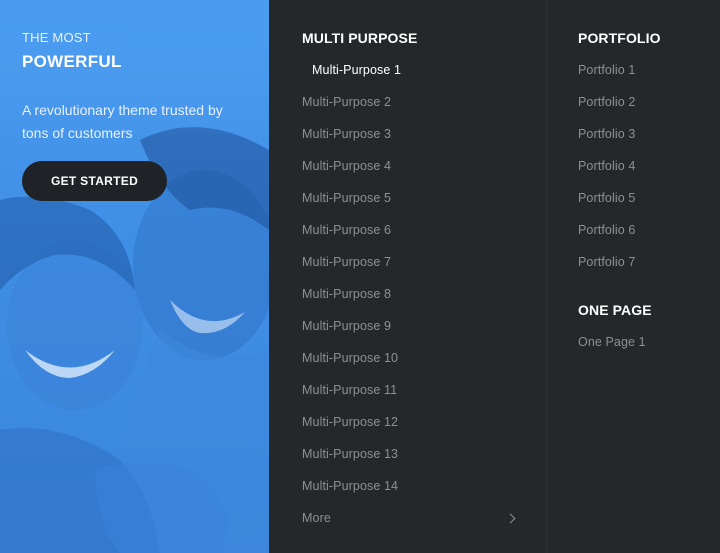  I want to click on menu-link-multi-purpose-1: Multi-Purpose 1, so click(356, 70).